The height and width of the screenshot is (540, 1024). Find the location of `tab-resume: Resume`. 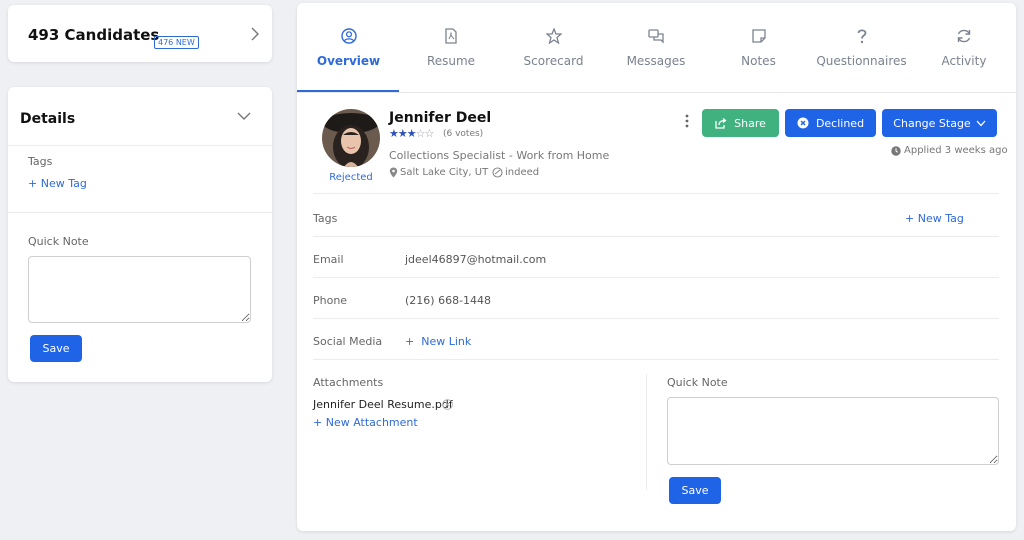

tab-resume: Resume is located at coordinates (451, 48).